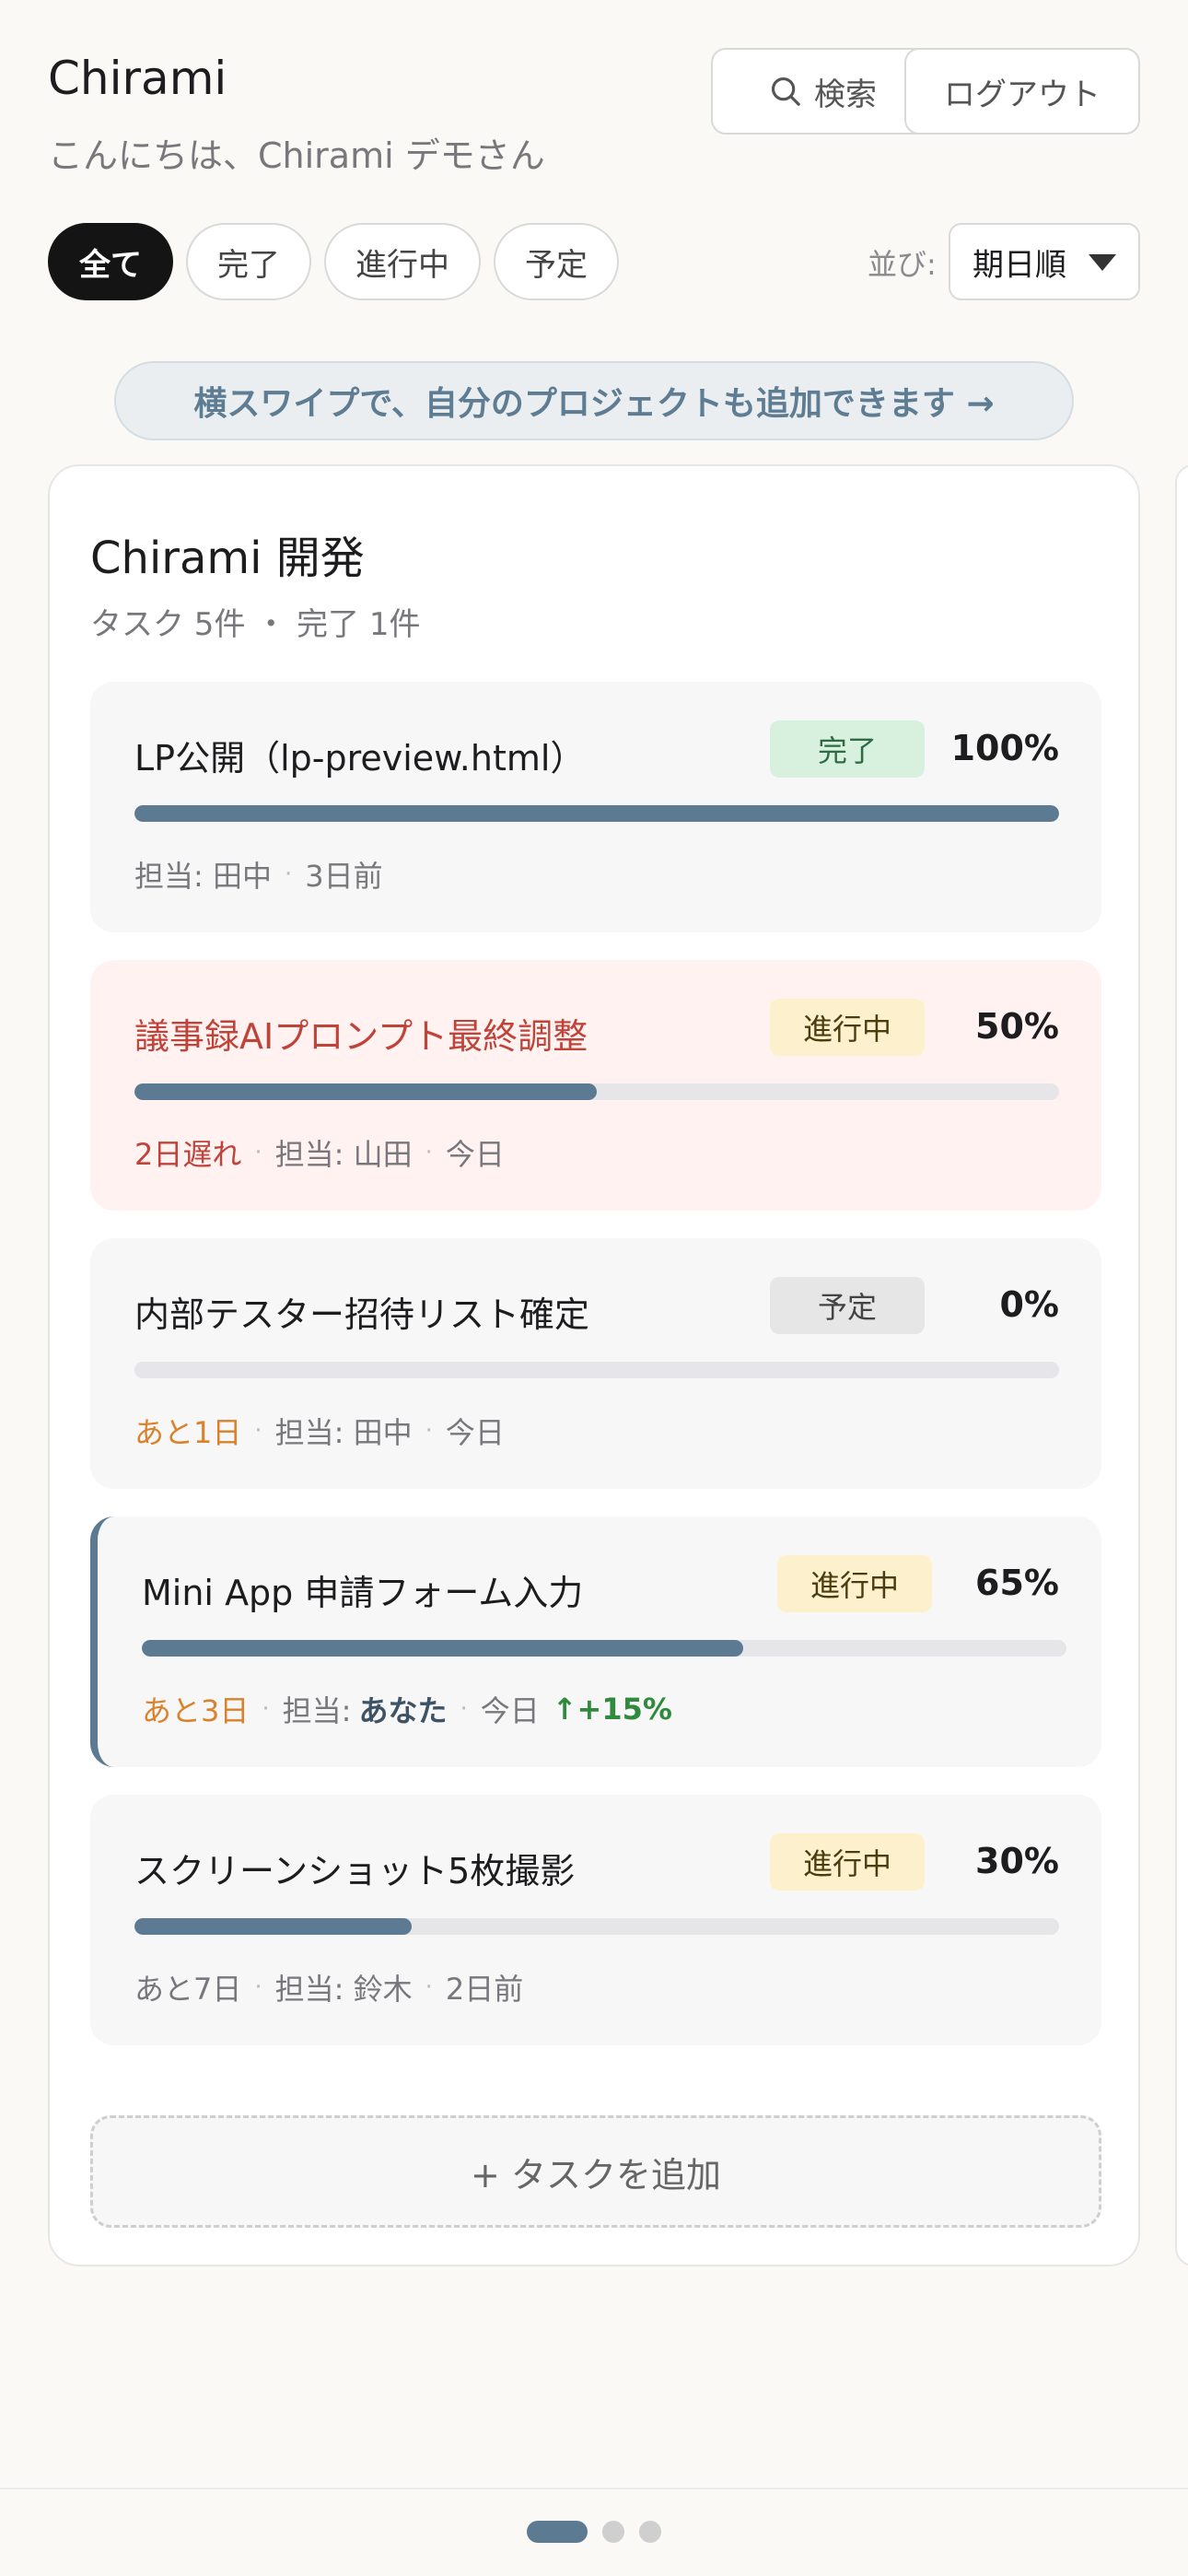  Describe the element at coordinates (256, 624) in the screenshot. I see `project-summary: タスク 5件 ・ 完了 1件` at that location.